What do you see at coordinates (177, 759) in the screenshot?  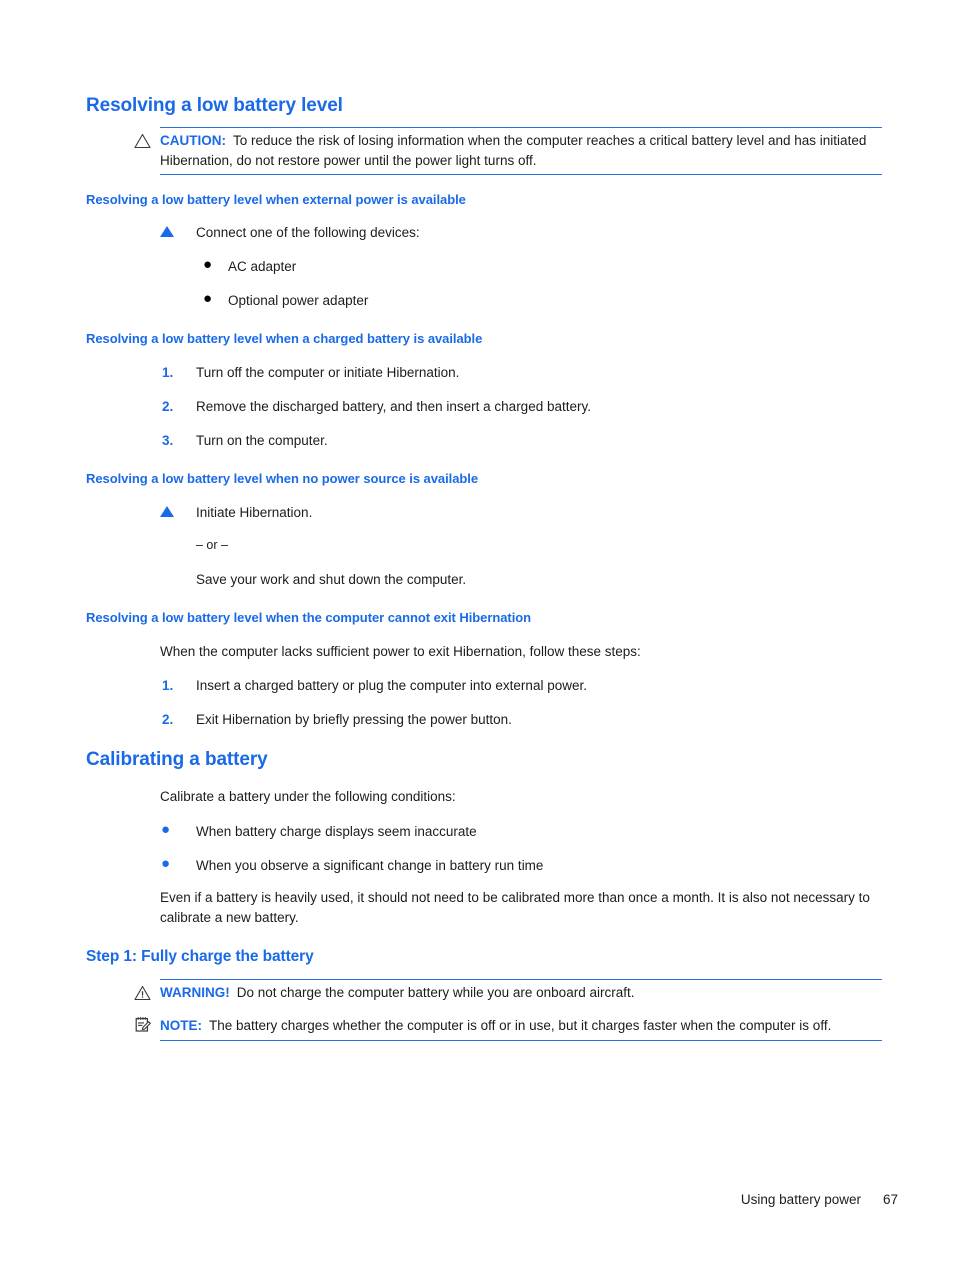 I see `section-heading-calibrating-a-battery: Calibrating a battery` at bounding box center [177, 759].